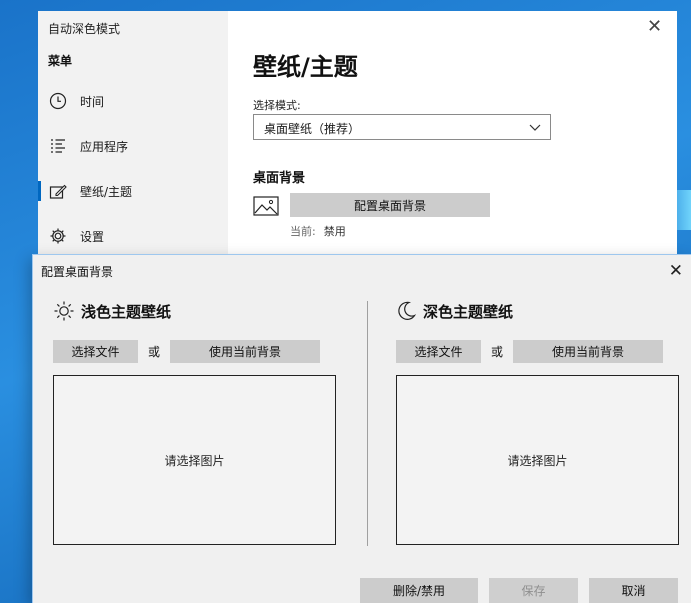 Image resolution: width=691 pixels, height=603 pixels. Describe the element at coordinates (654, 27) in the screenshot. I see `main-close-icon: ✕` at that location.